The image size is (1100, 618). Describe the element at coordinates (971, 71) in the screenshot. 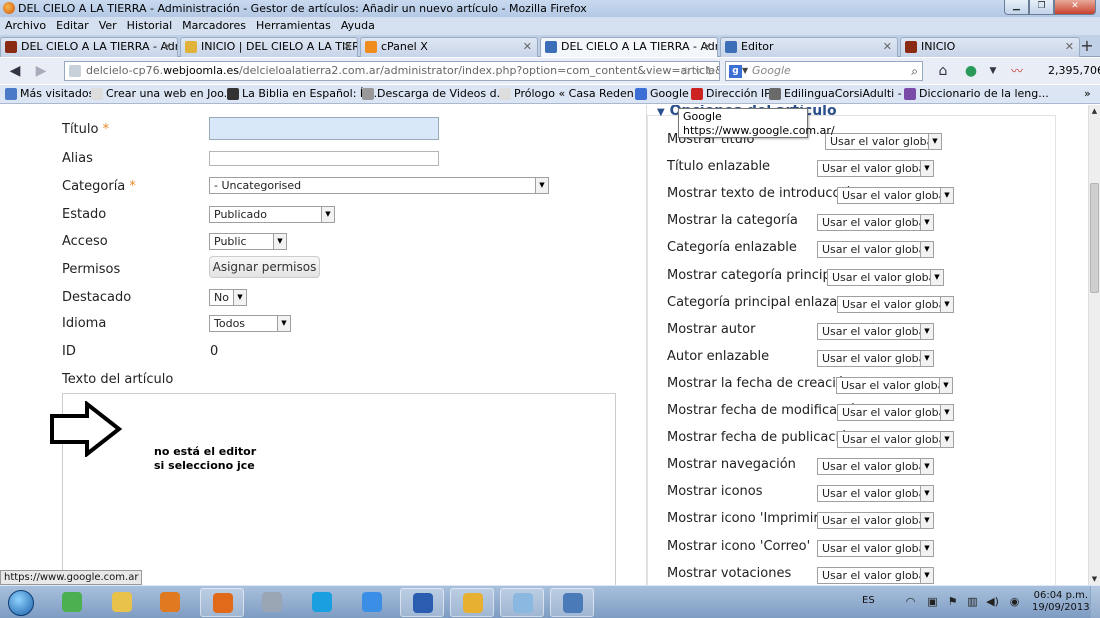

I see `addon-icon: ●` at that location.